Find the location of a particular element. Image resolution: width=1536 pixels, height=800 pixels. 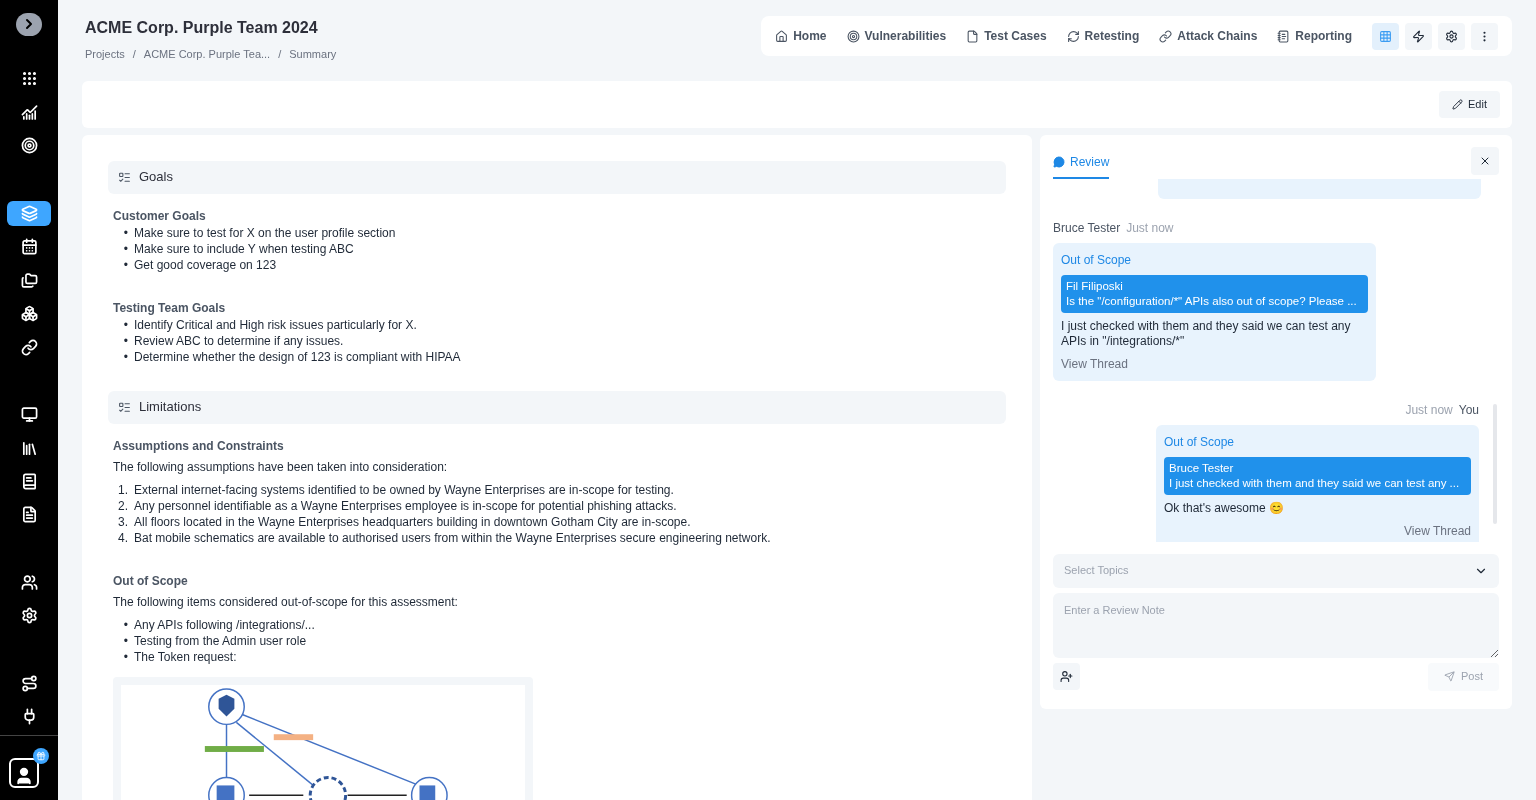

expand-button is located at coordinates (29, 24).